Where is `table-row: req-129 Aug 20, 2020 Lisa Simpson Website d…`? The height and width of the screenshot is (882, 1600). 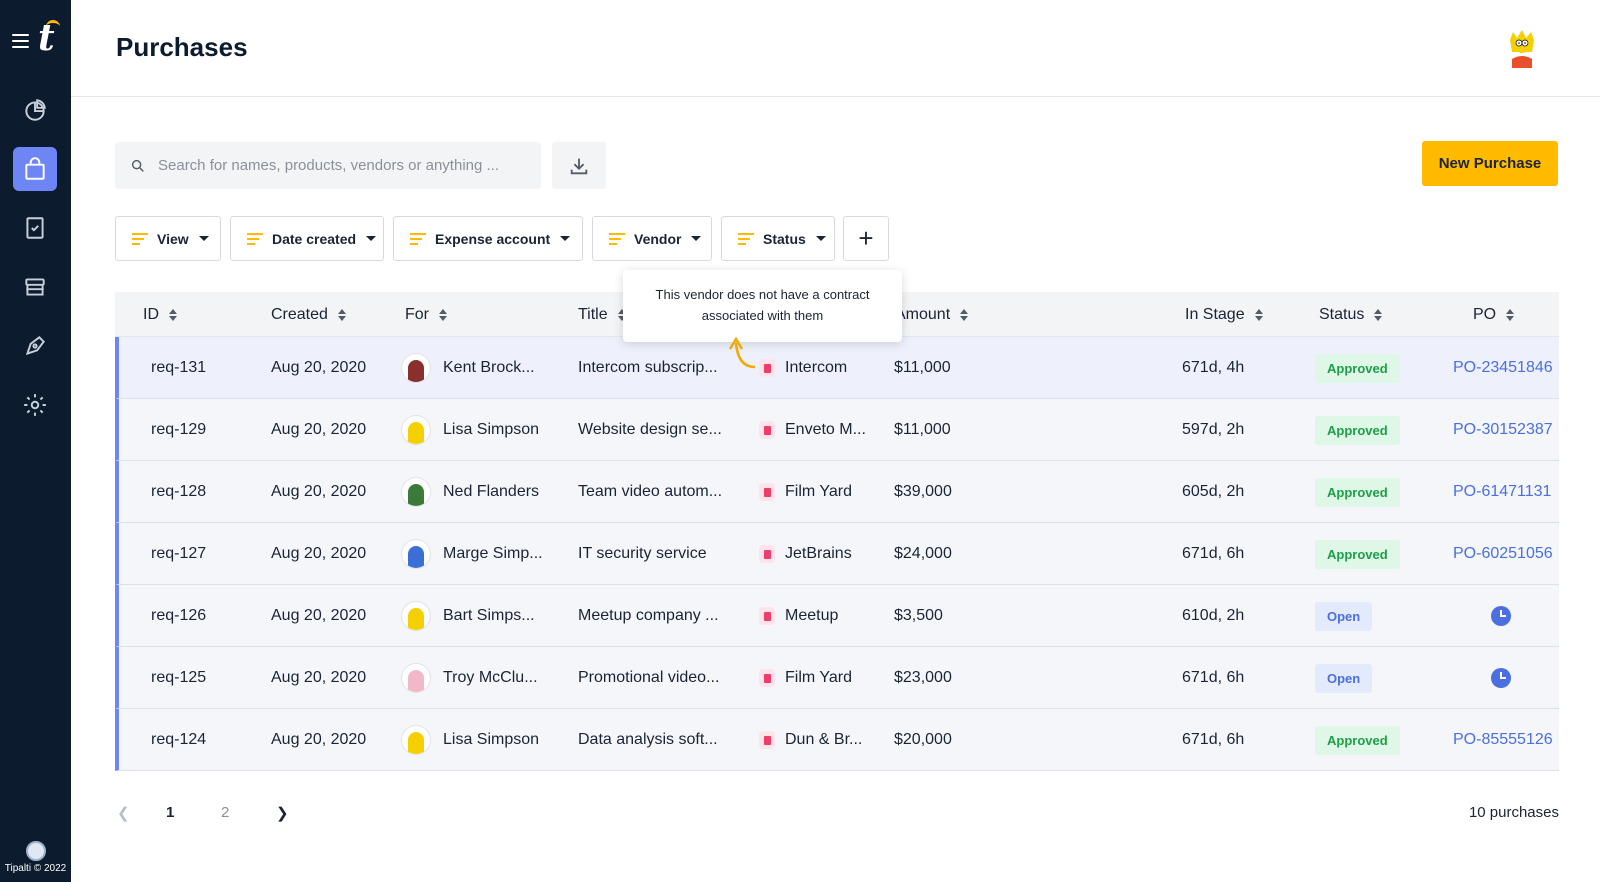 table-row: req-129 Aug 20, 2020 Lisa Simpson Website d… is located at coordinates (837, 430).